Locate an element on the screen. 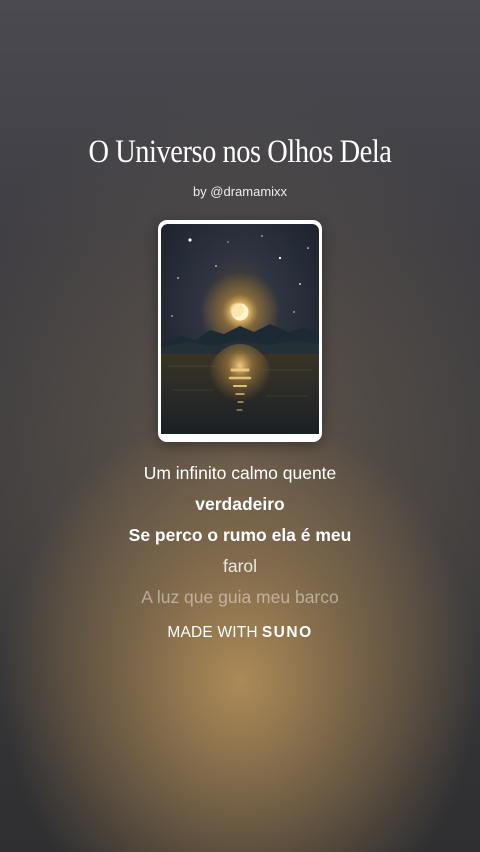 This screenshot has height=852, width=480. lyric-line-active: verdadeiro is located at coordinates (240, 504).